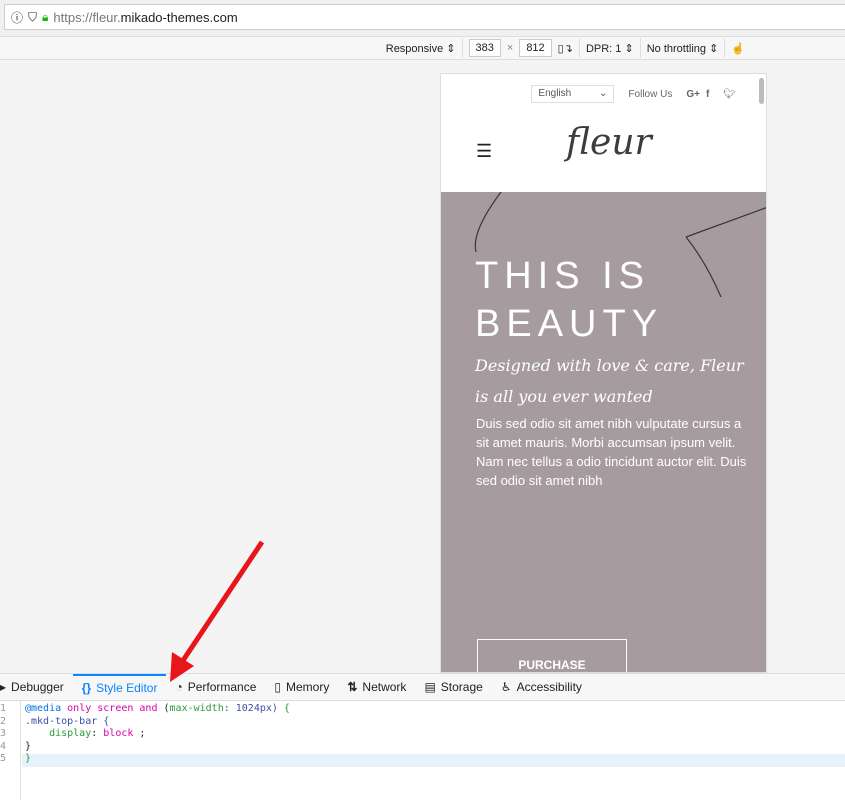 The image size is (845, 800). What do you see at coordinates (552, 655) in the screenshot?
I see `purchase-button: PURCHASE` at bounding box center [552, 655].